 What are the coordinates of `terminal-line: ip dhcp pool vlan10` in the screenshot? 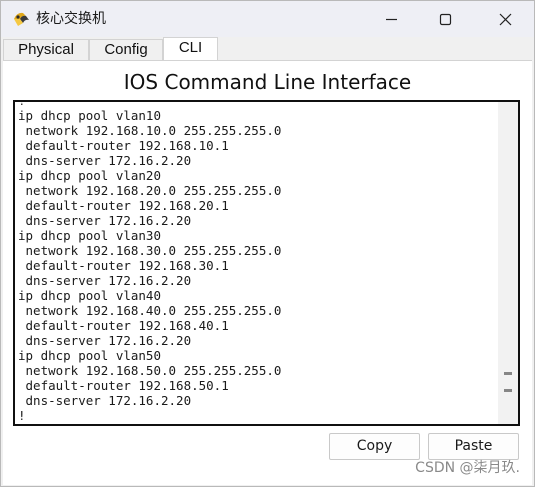 It's located at (89, 115).